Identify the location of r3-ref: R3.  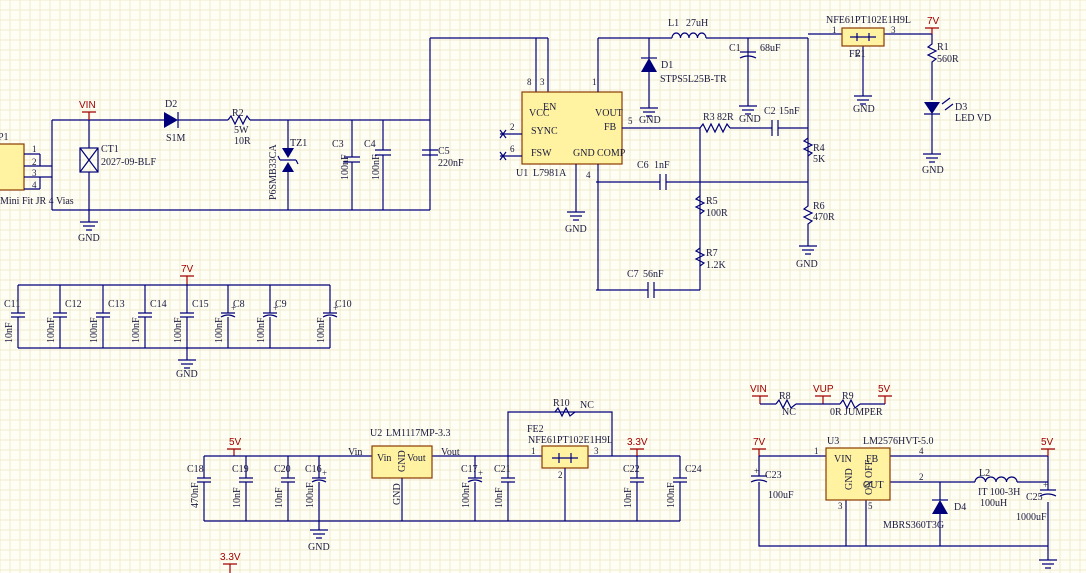
(709, 117).